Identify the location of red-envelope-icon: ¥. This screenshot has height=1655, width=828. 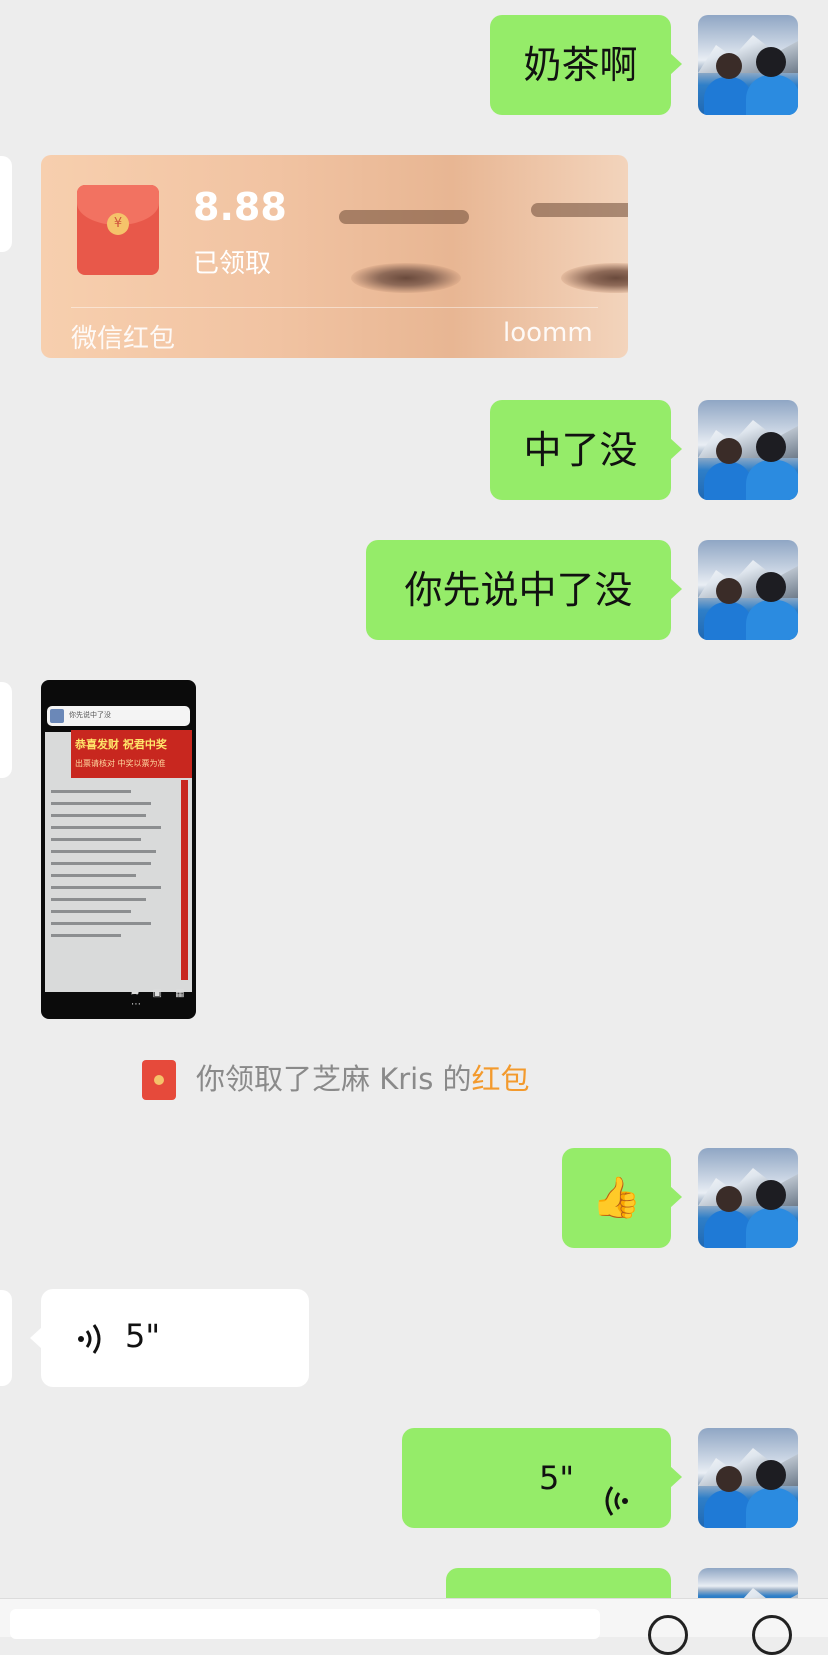
(118, 230).